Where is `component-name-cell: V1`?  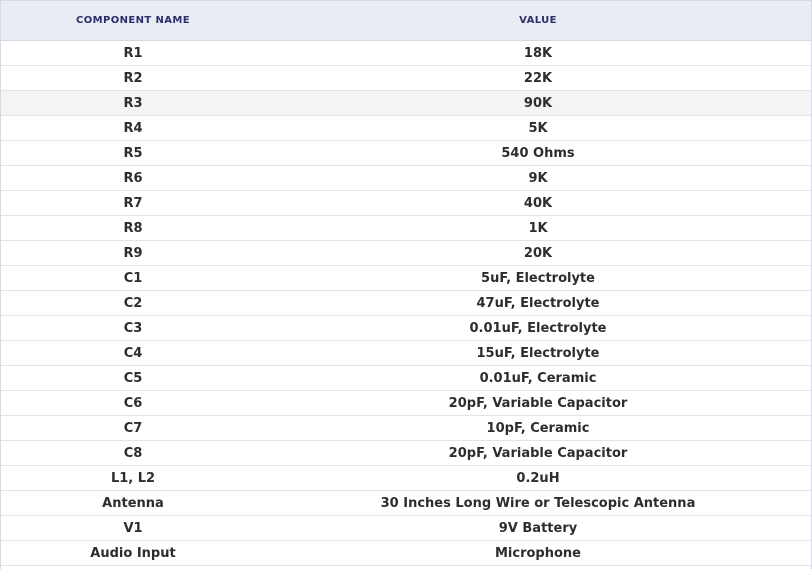 component-name-cell: V1 is located at coordinates (133, 528).